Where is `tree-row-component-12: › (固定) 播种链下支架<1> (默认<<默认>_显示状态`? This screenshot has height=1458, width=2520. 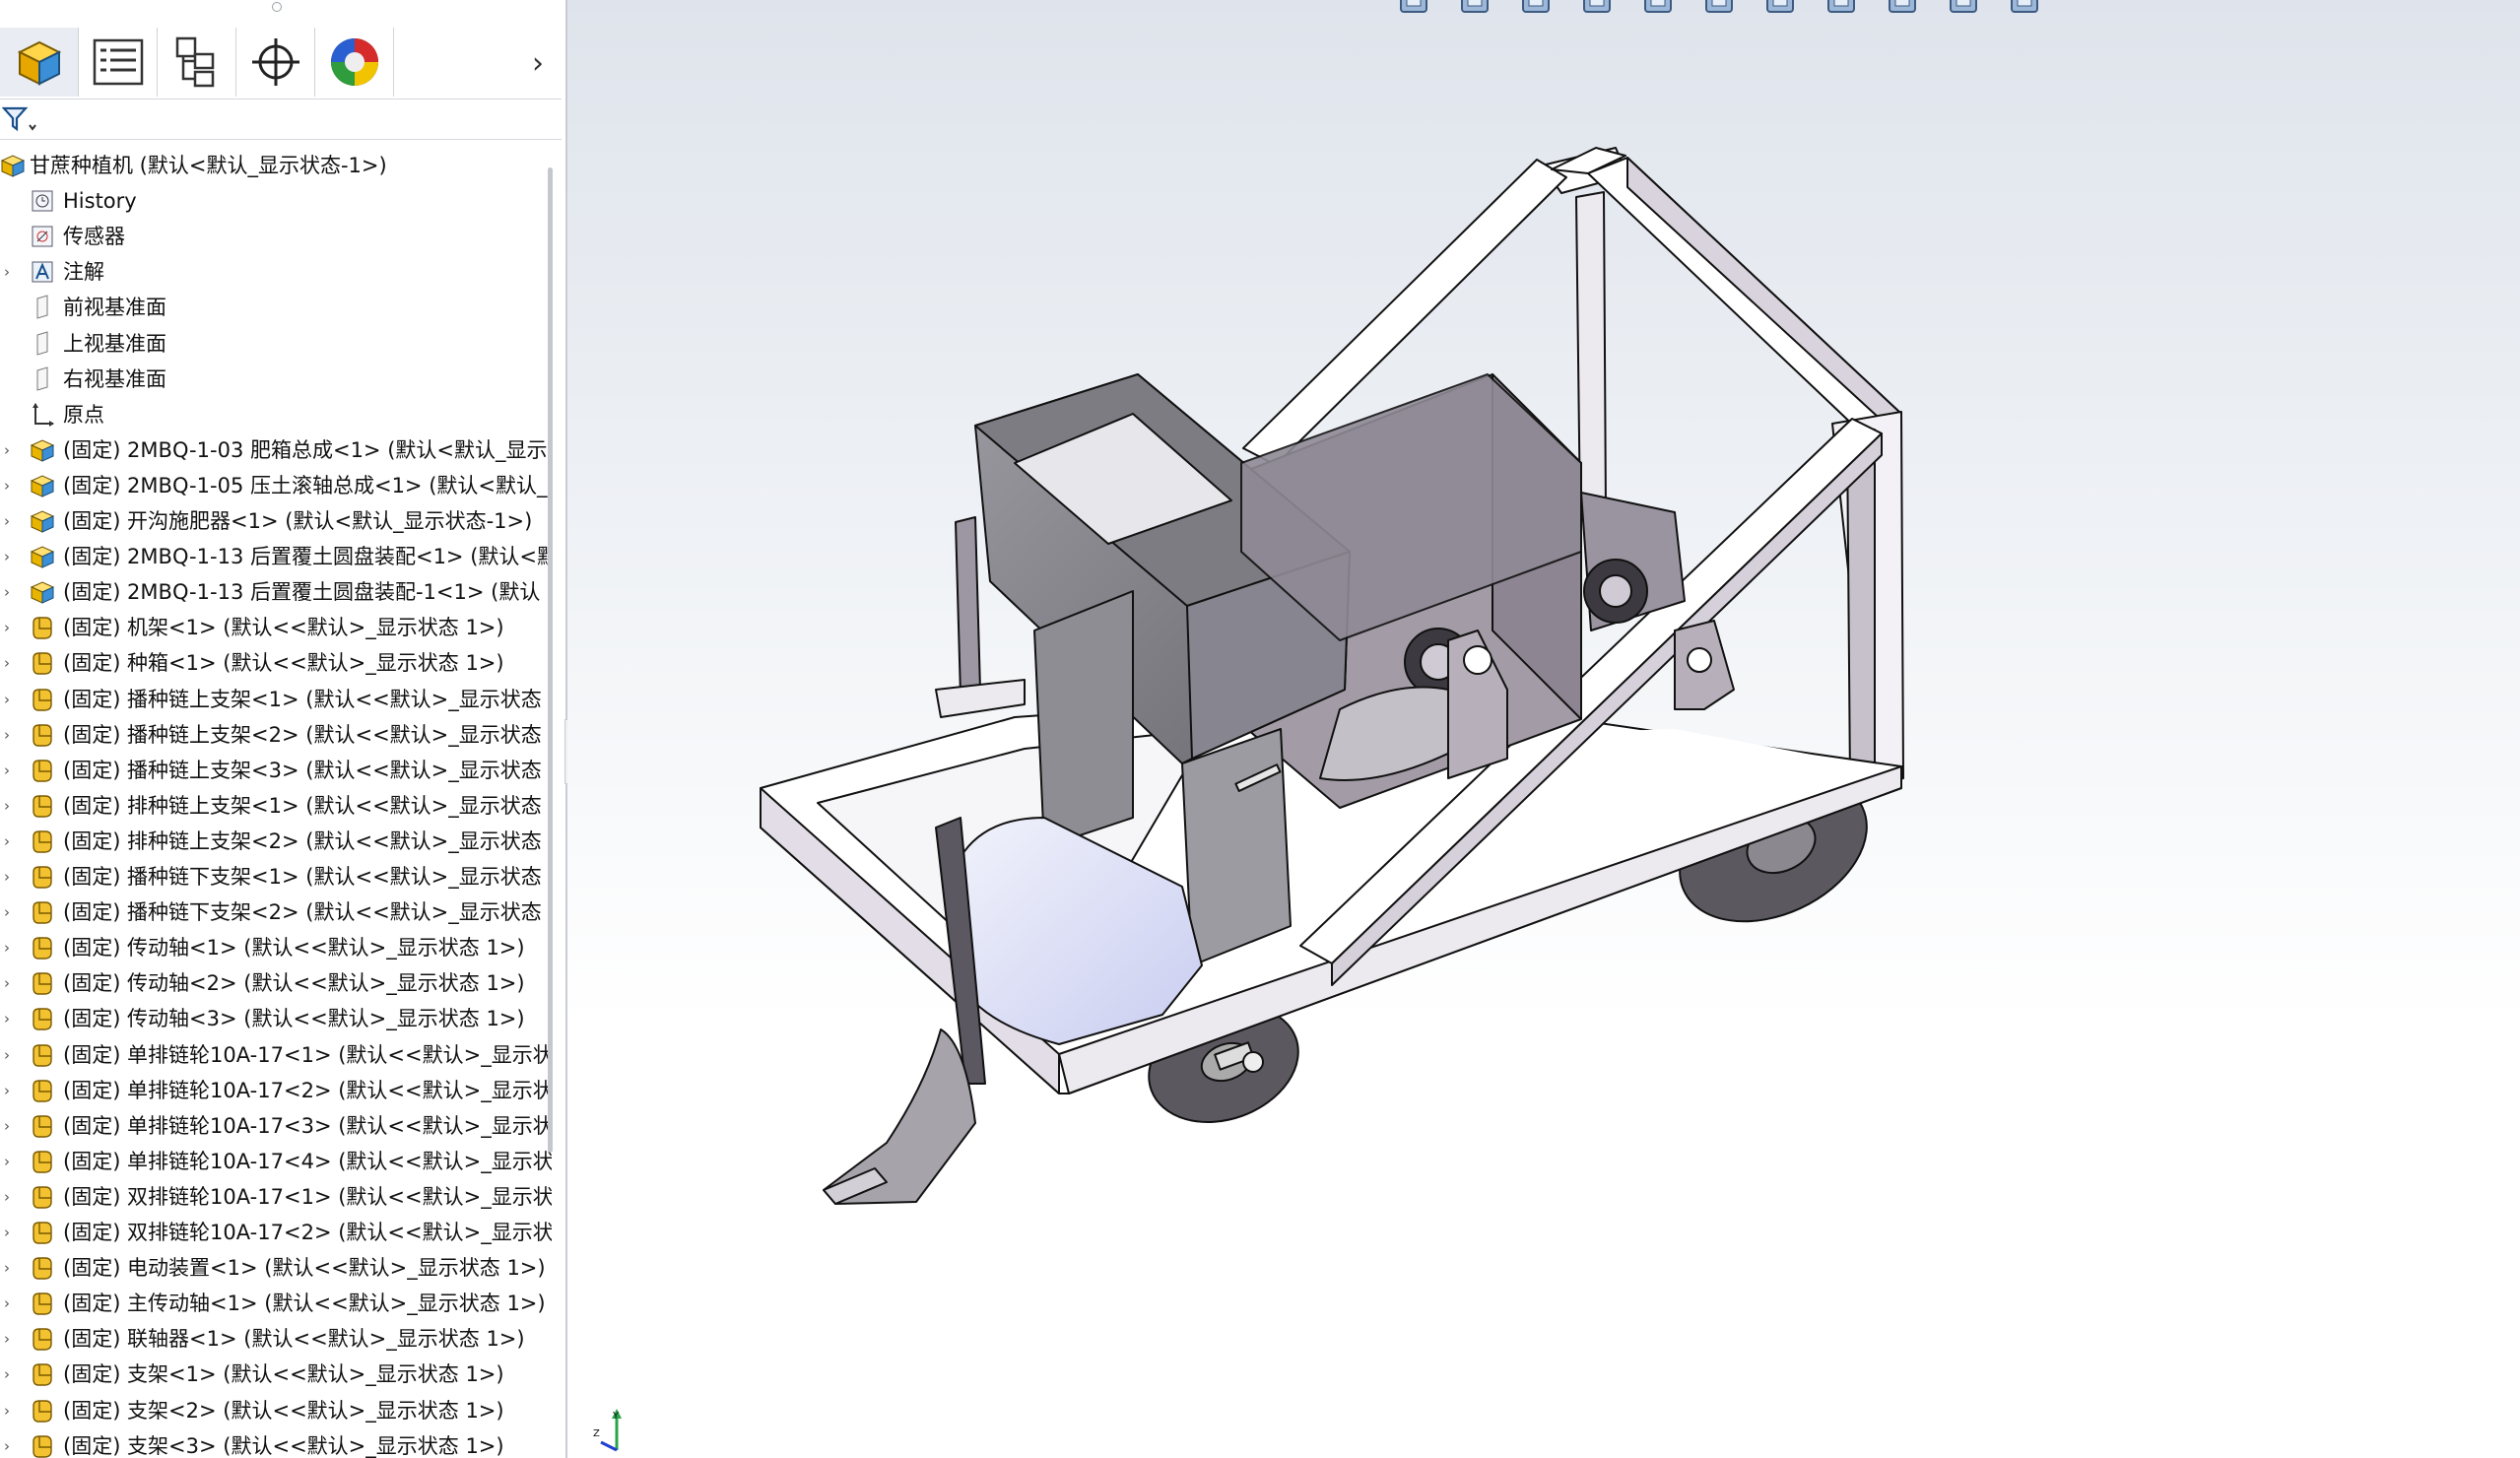 tree-row-component-12: › (固定) 播种链下支架<1> (默认<<默认>_显示状态 is located at coordinates (276, 877).